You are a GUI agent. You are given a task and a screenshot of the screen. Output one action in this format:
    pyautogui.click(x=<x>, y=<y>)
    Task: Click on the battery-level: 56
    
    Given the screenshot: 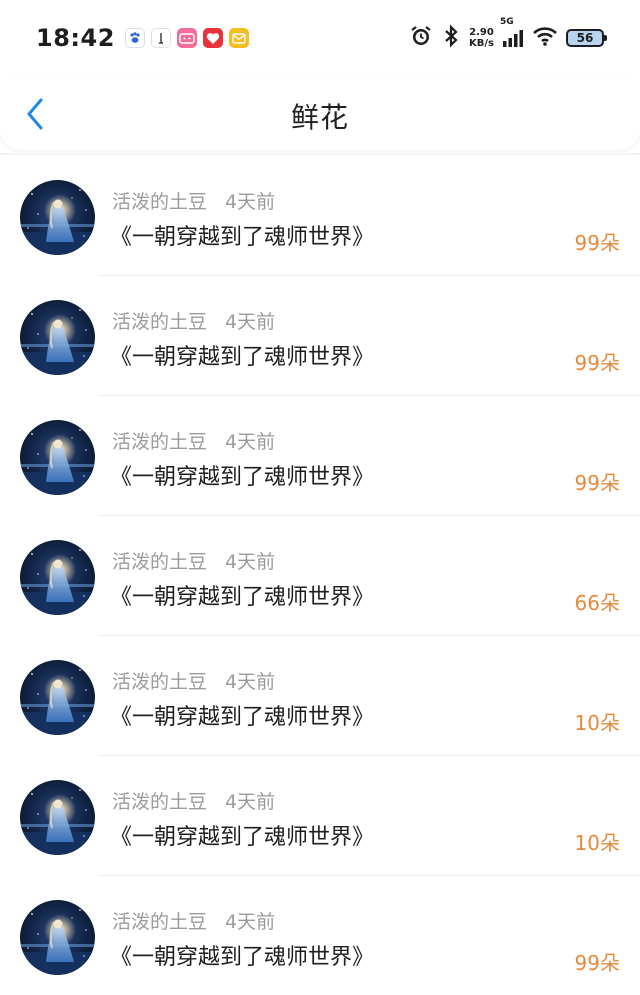 What is the action you would take?
    pyautogui.click(x=585, y=38)
    